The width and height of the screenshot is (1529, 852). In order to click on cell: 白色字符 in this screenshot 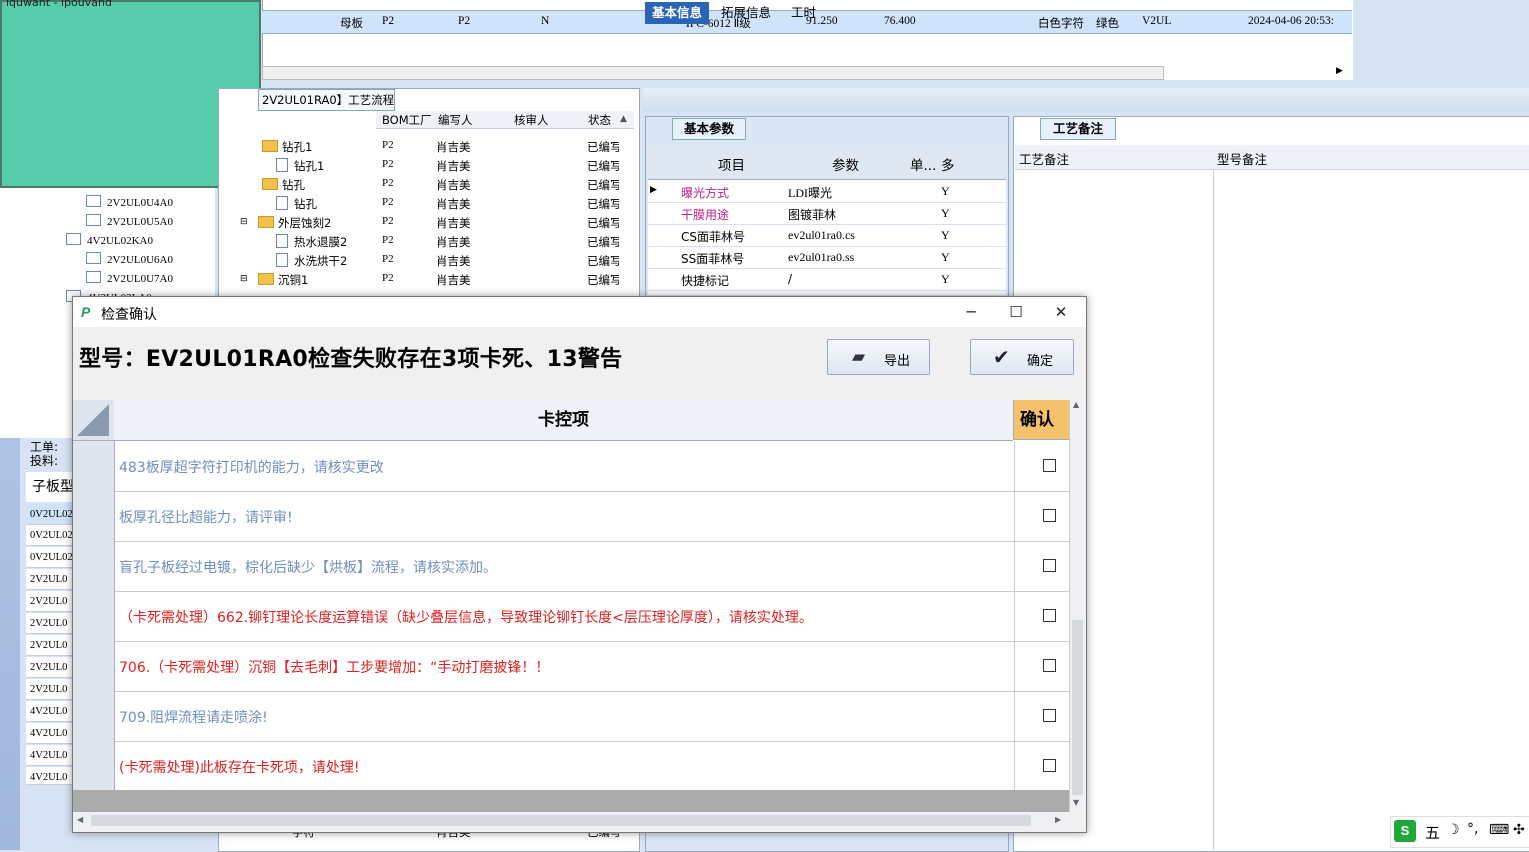, I will do `click(1061, 24)`.